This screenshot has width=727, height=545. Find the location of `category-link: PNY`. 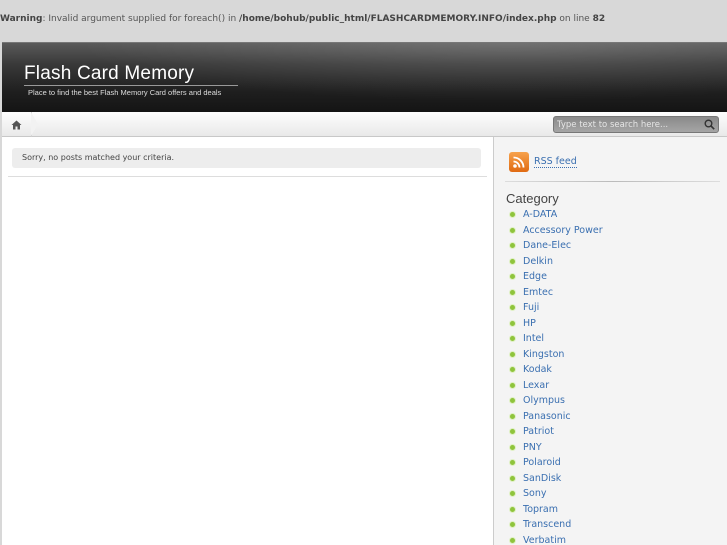

category-link: PNY is located at coordinates (532, 447).